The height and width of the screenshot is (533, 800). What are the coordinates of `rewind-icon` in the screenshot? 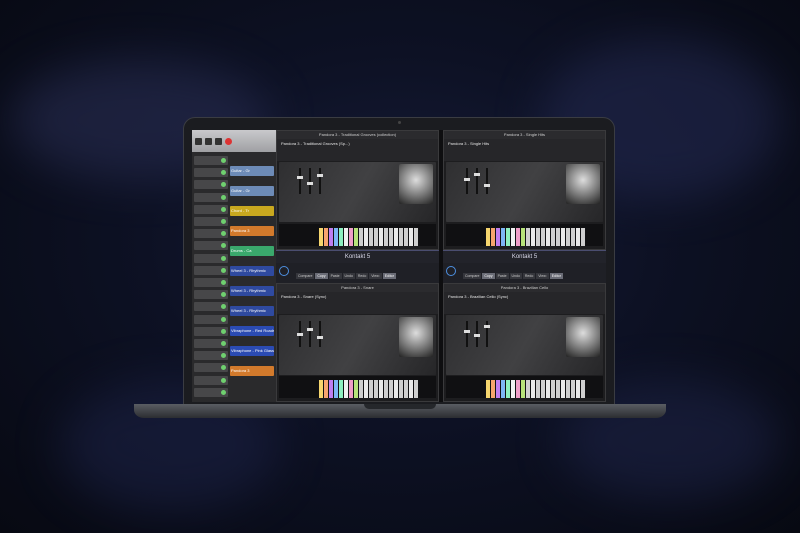 It's located at (198, 141).